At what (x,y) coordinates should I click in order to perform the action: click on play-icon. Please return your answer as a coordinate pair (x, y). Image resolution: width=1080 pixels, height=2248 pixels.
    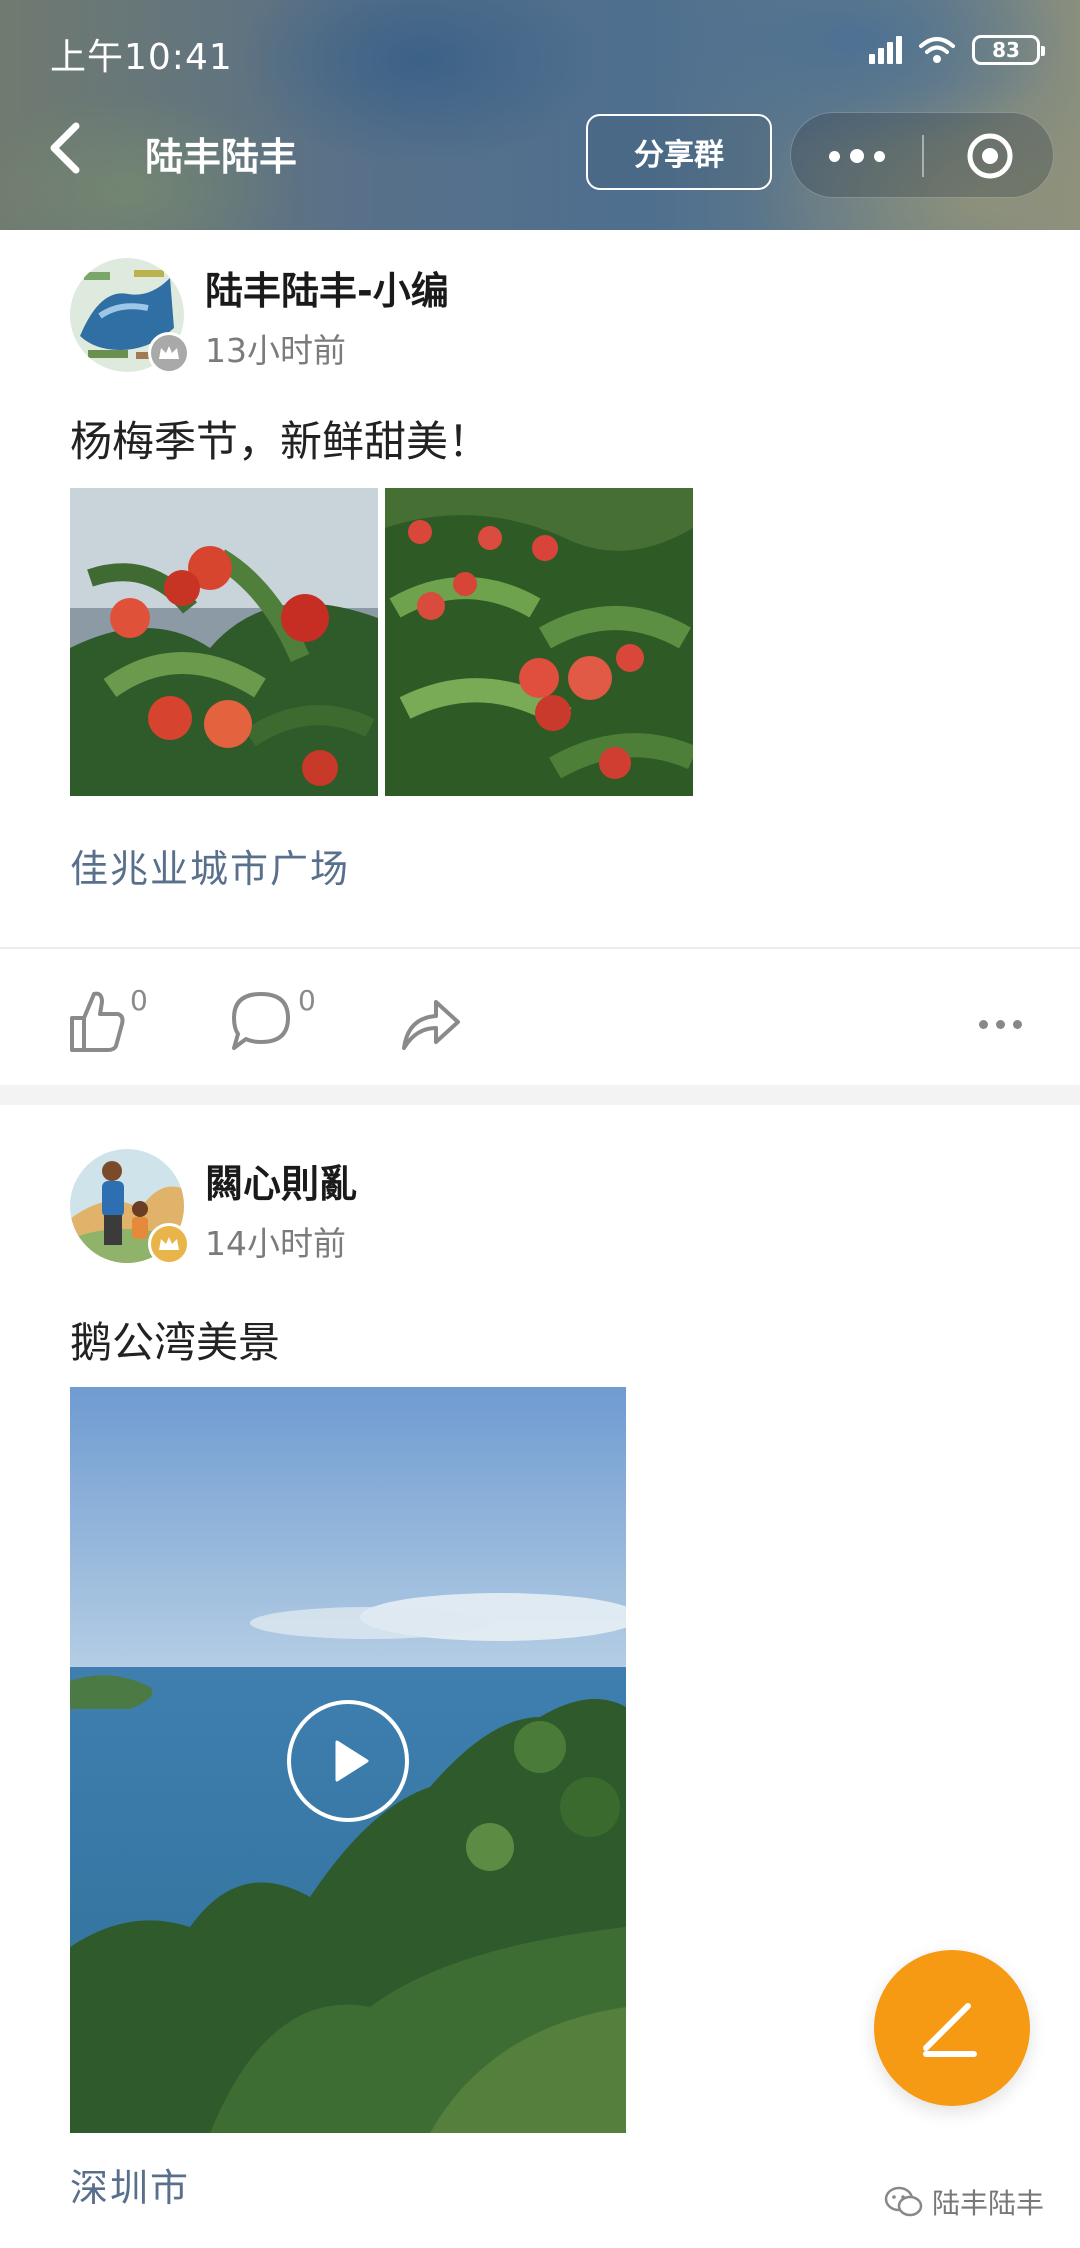
    Looking at the image, I should click on (352, 1761).